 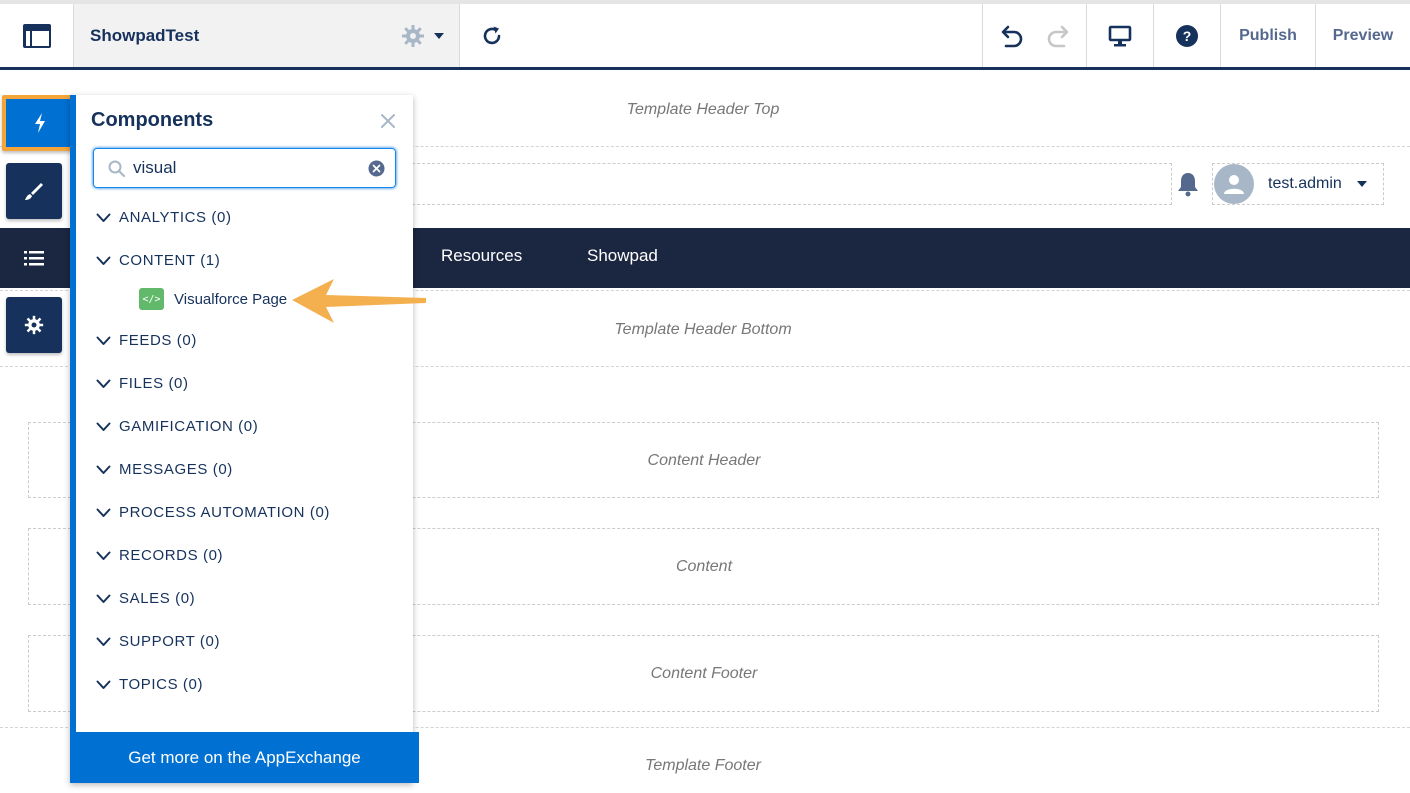 What do you see at coordinates (703, 329) in the screenshot?
I see `template-header-bottom-label: Template Header Bottom` at bounding box center [703, 329].